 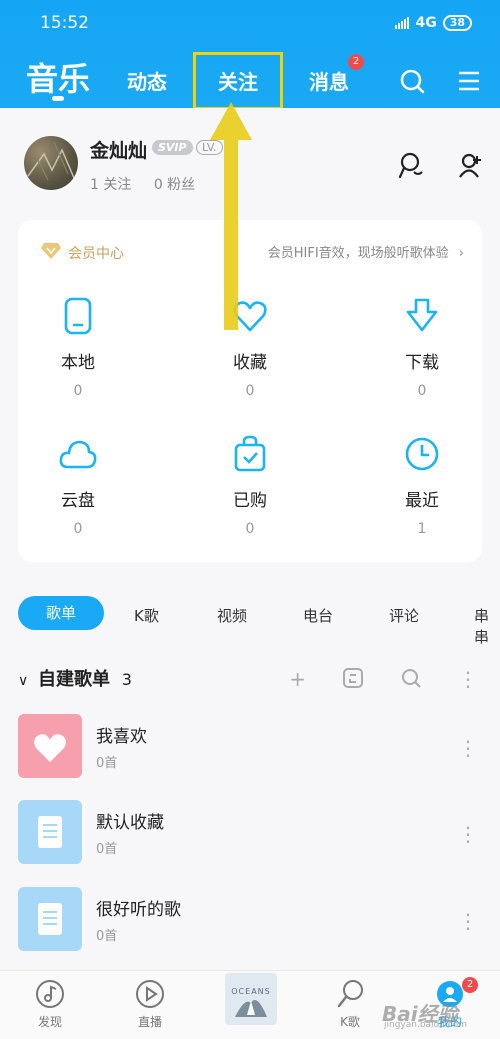 I want to click on clock-icon, so click(x=422, y=454).